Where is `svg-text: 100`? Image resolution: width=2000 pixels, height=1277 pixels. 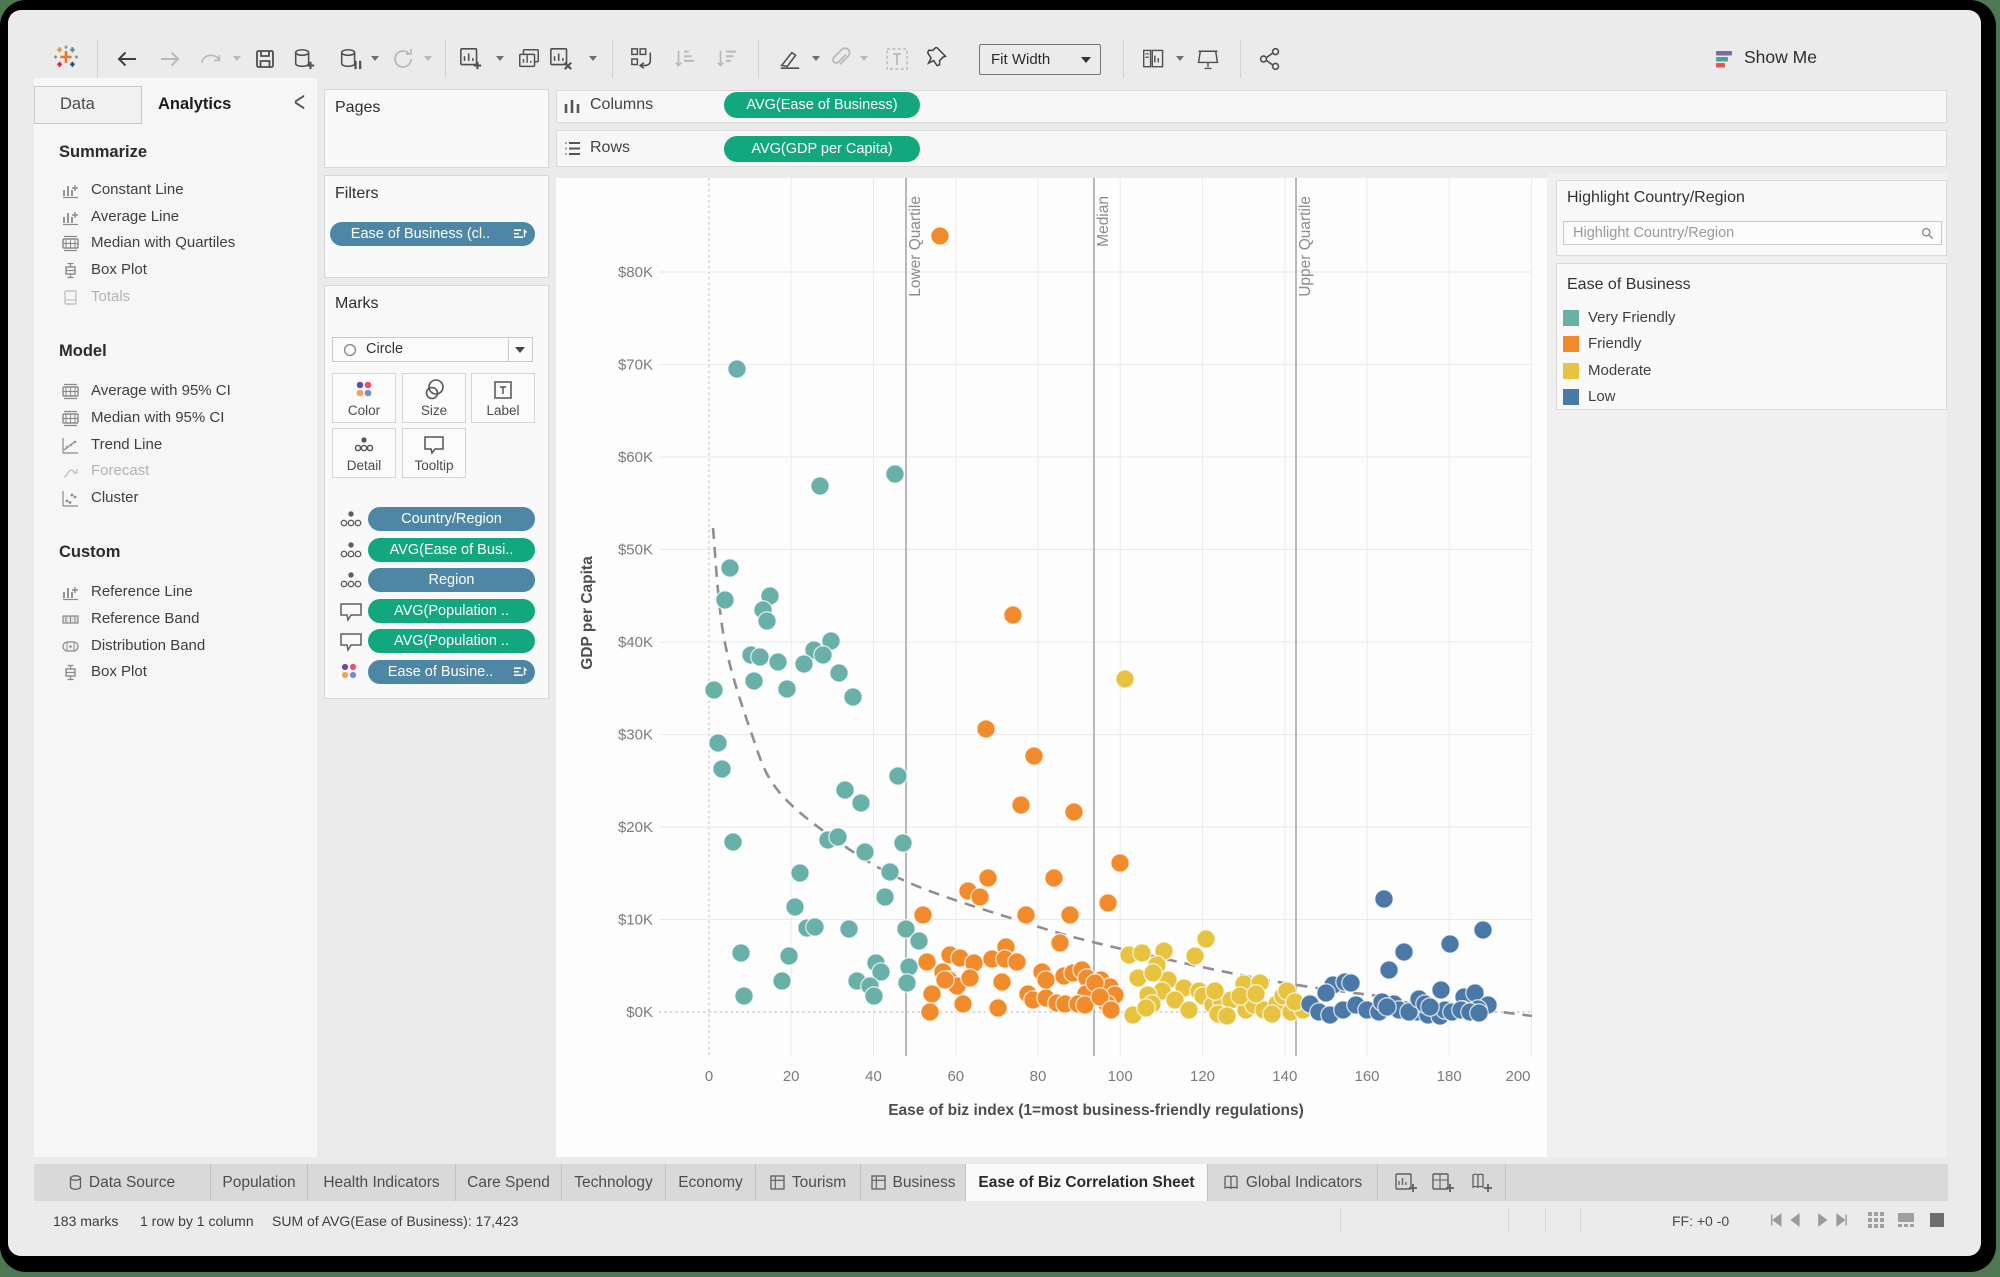 svg-text: 100 is located at coordinates (1120, 1076).